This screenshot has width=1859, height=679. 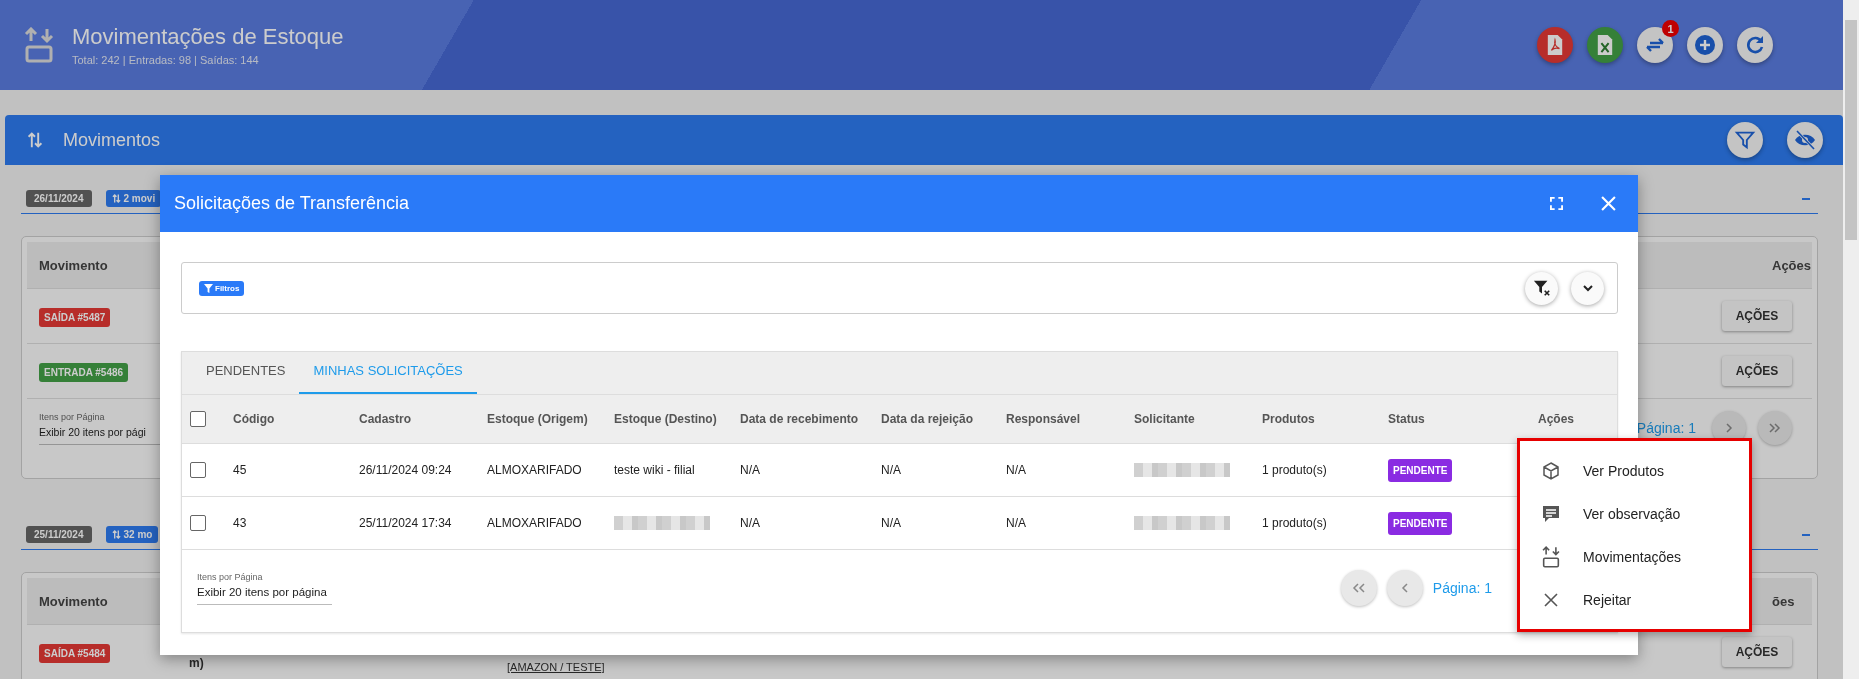 What do you see at coordinates (292, 203) in the screenshot?
I see `dialog-title: Solicitações de Transferência` at bounding box center [292, 203].